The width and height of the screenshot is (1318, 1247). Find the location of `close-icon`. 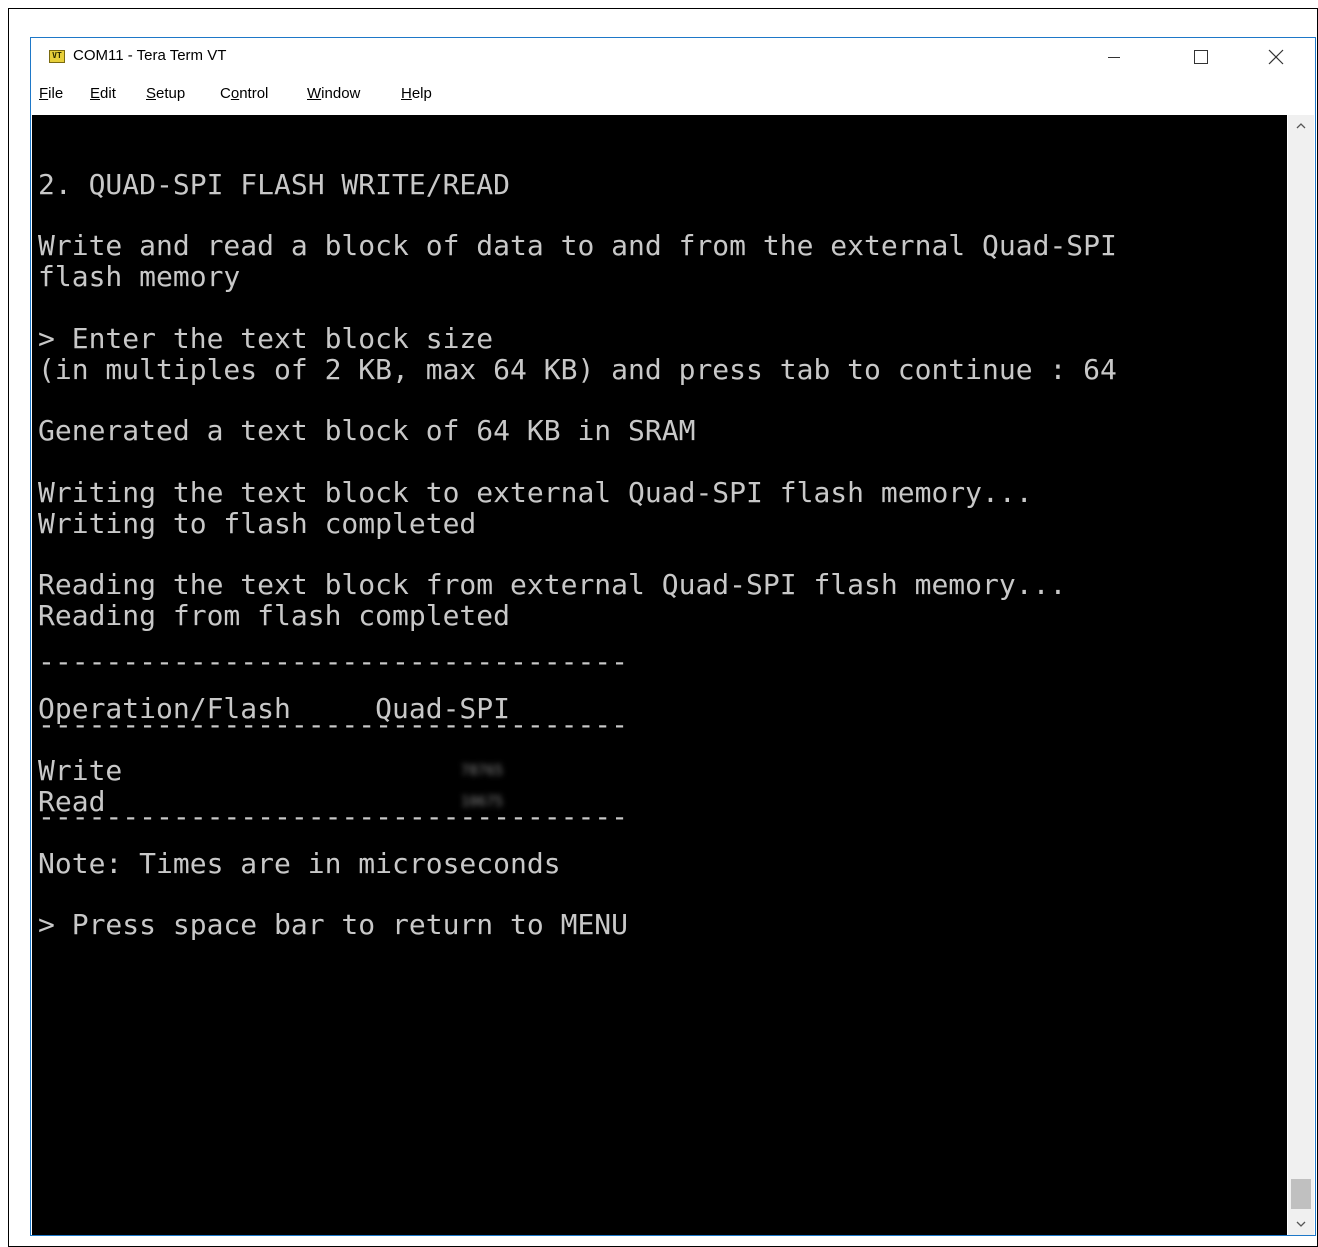

close-icon is located at coordinates (1276, 57).